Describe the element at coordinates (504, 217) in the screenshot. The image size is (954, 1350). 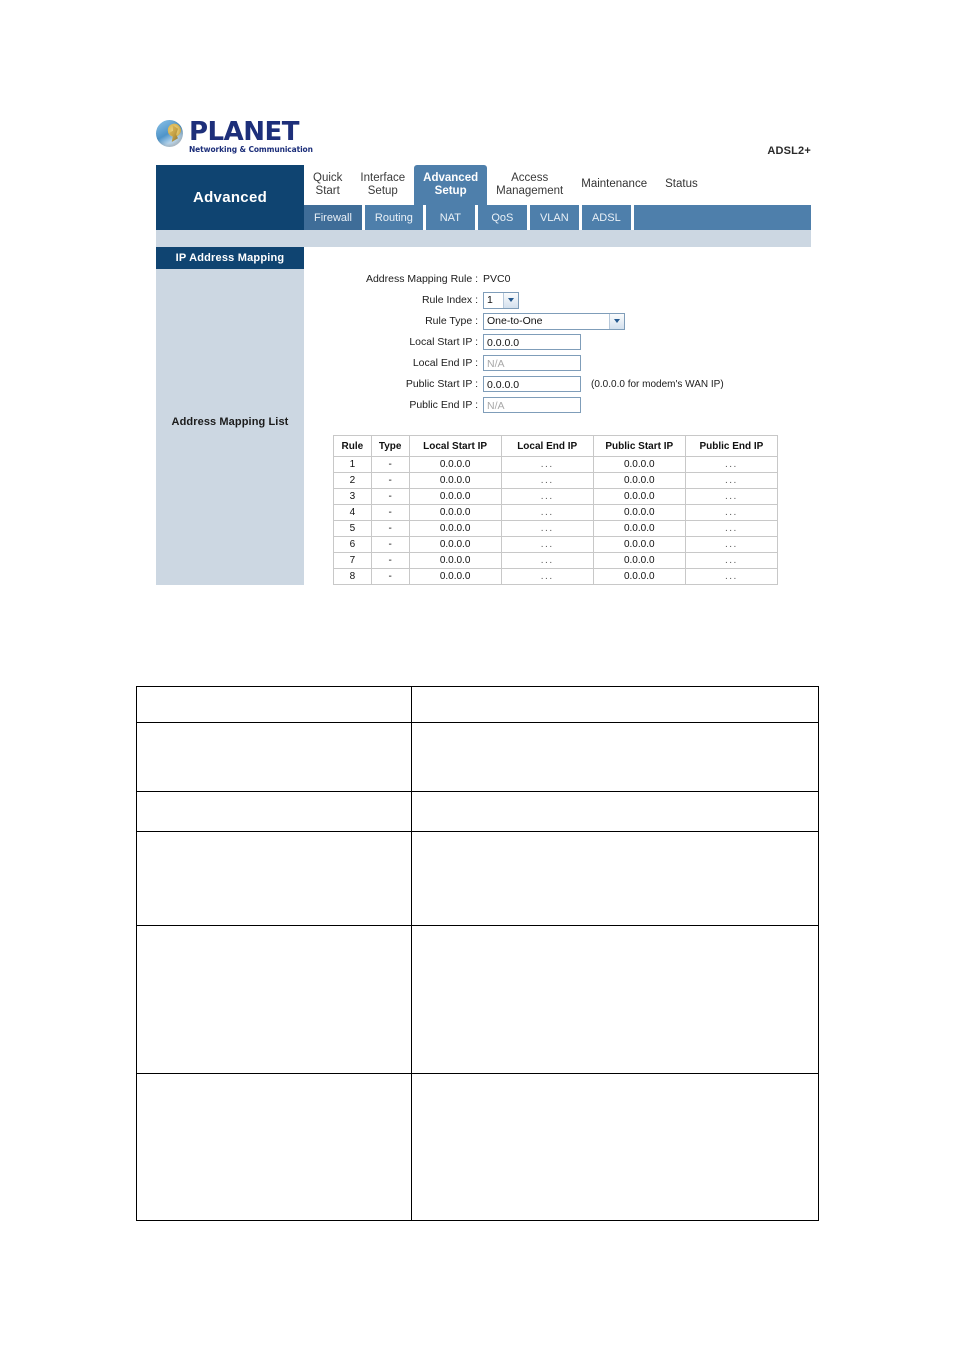
I see `subtab-qos: QoS` at that location.